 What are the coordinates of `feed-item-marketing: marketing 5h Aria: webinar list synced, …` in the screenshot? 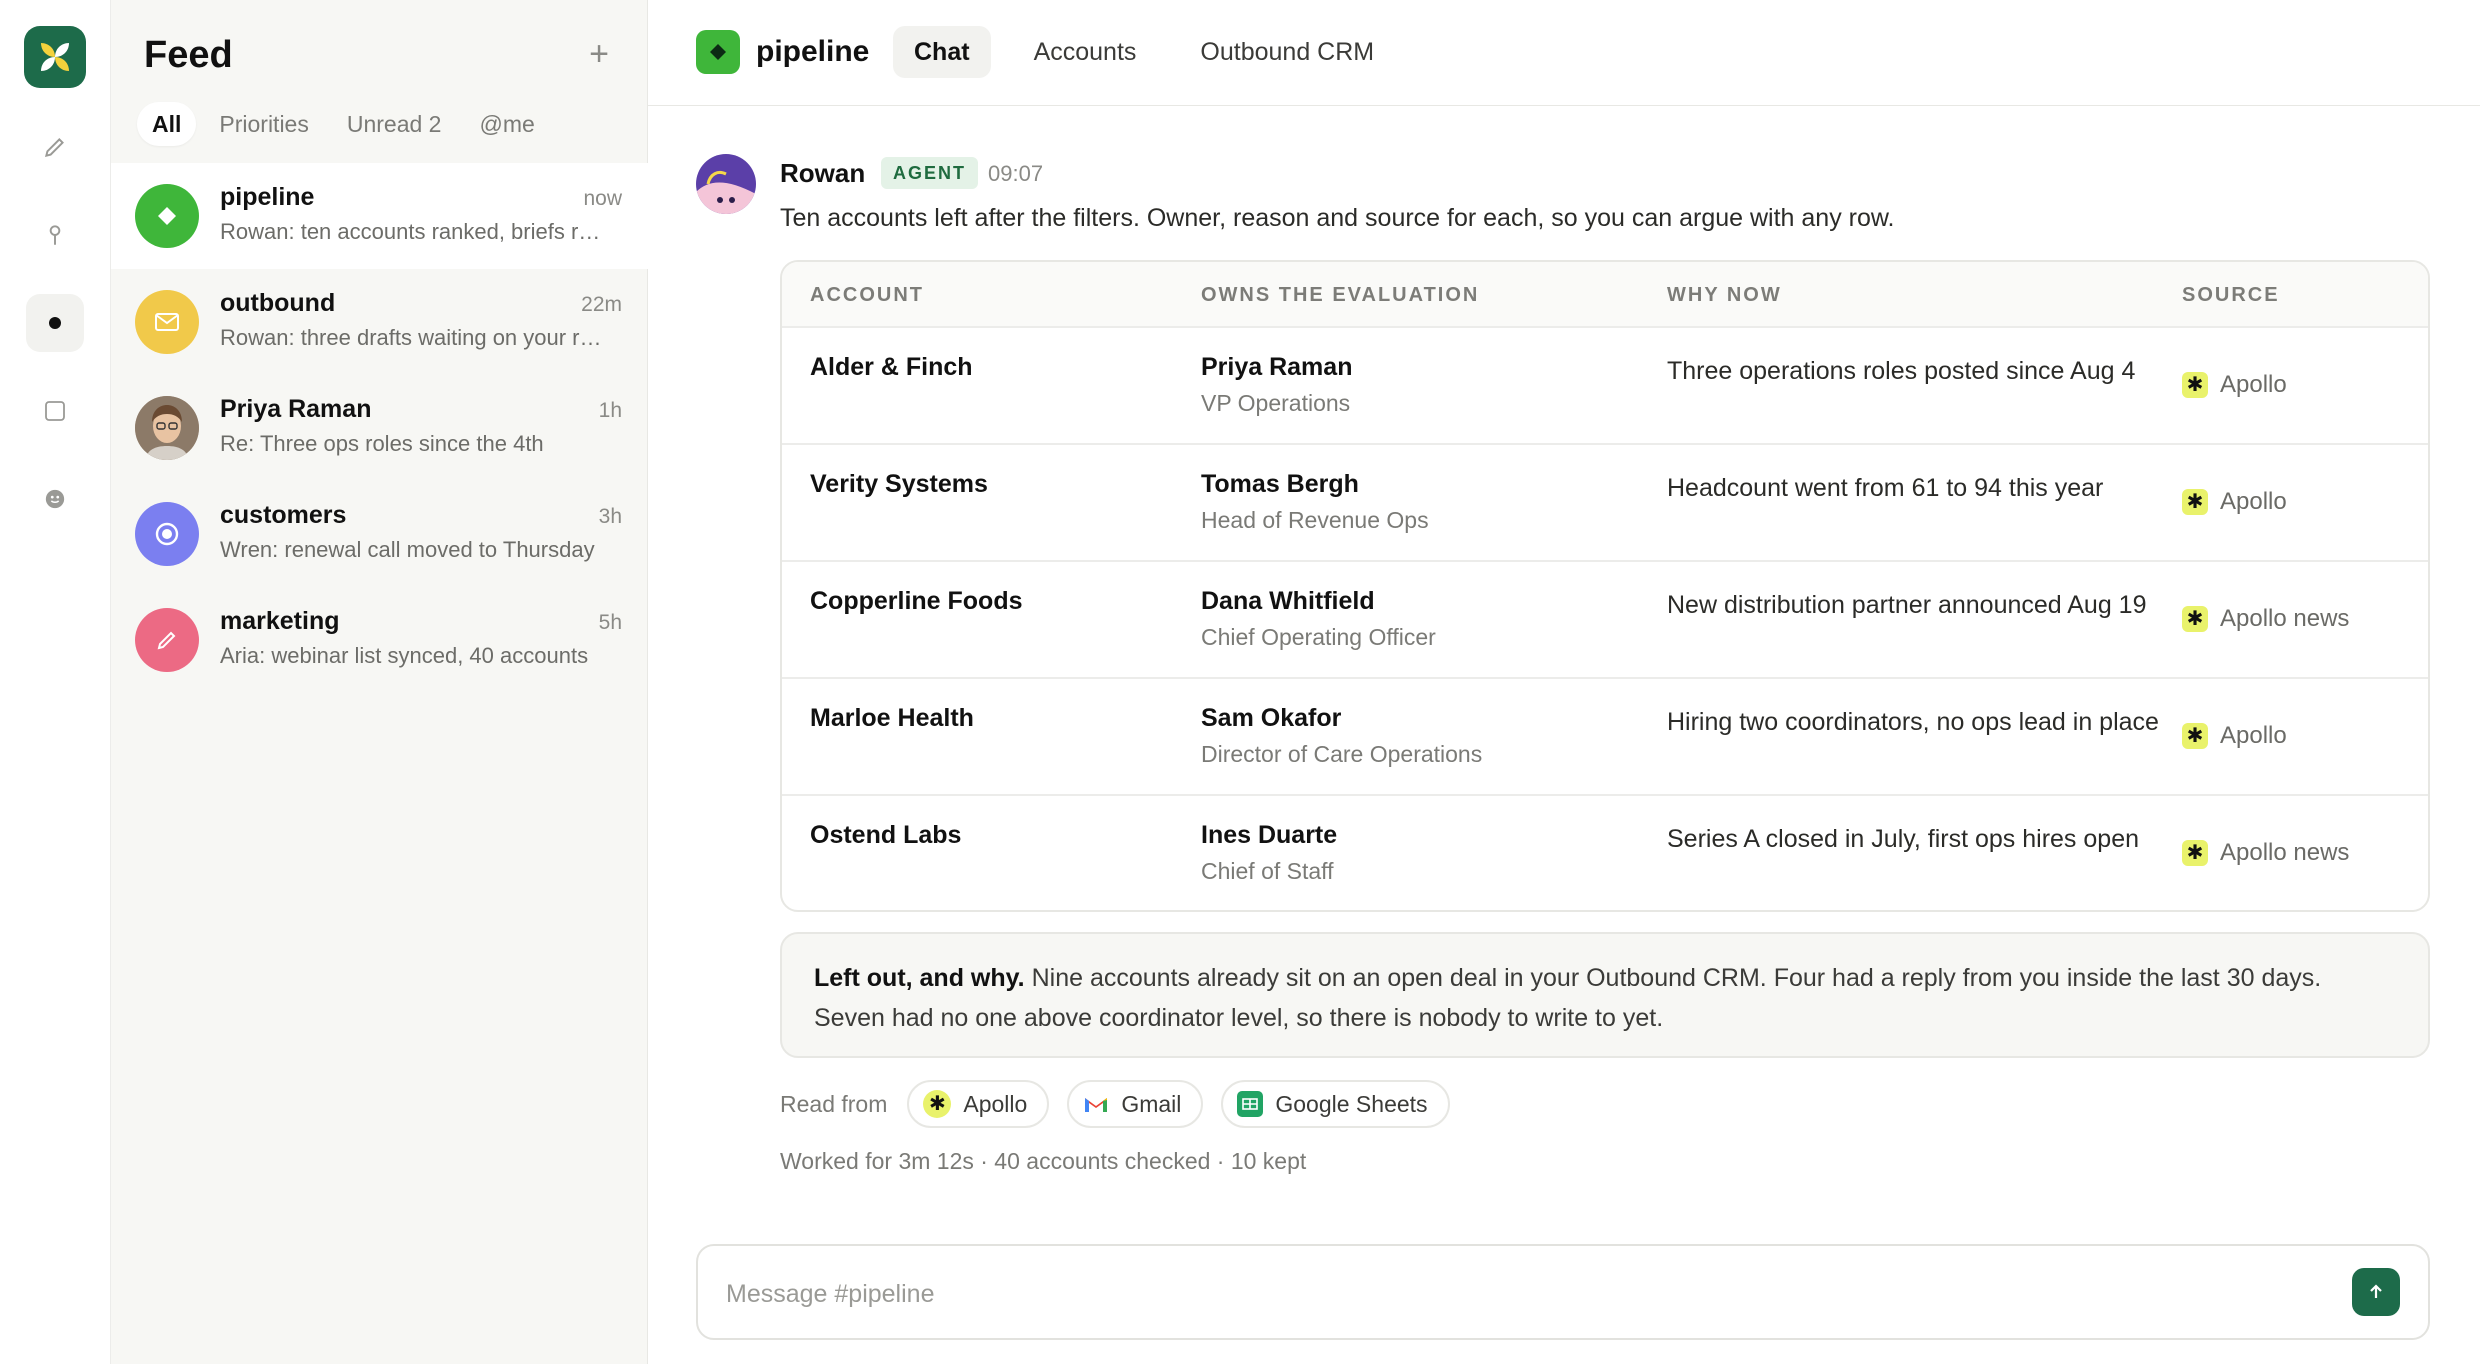 It's located at (379, 640).